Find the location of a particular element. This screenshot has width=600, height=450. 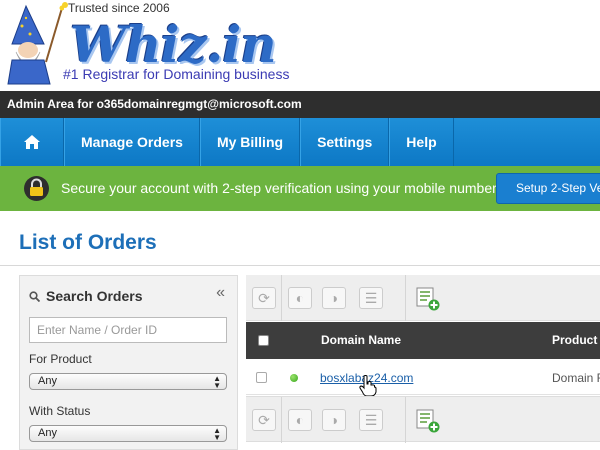

orders-toolbar-top: ⟳ ◐ ◑ ☰ is located at coordinates (423, 298).